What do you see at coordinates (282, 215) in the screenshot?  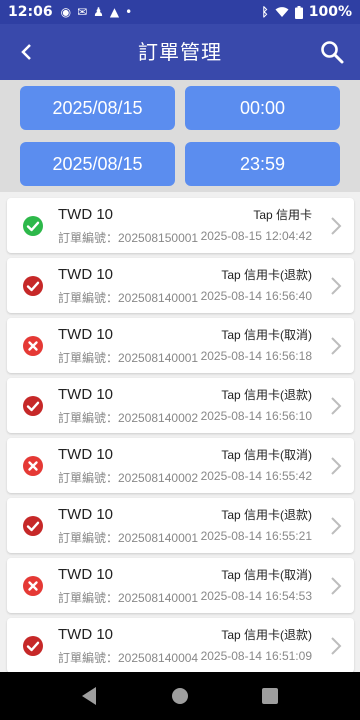 I see `payment-method: Tap 信用卡` at bounding box center [282, 215].